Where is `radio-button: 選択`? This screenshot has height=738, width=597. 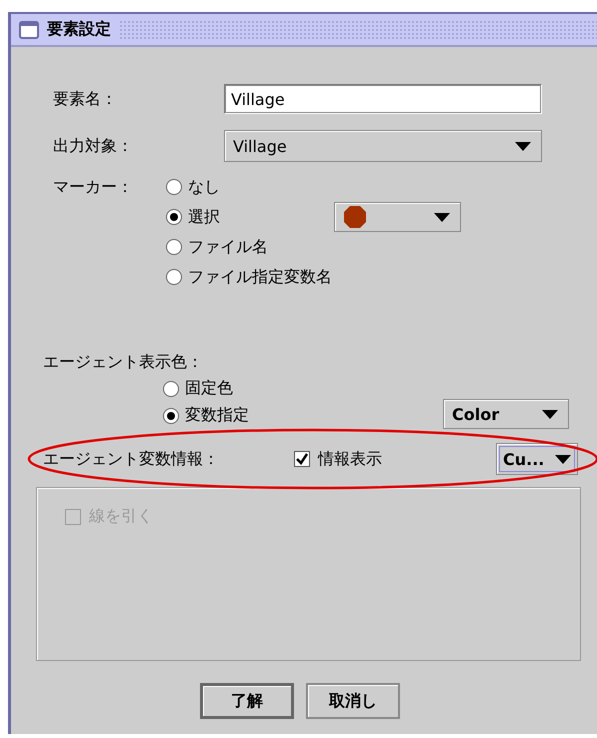
radio-button: 選択 is located at coordinates (250, 217).